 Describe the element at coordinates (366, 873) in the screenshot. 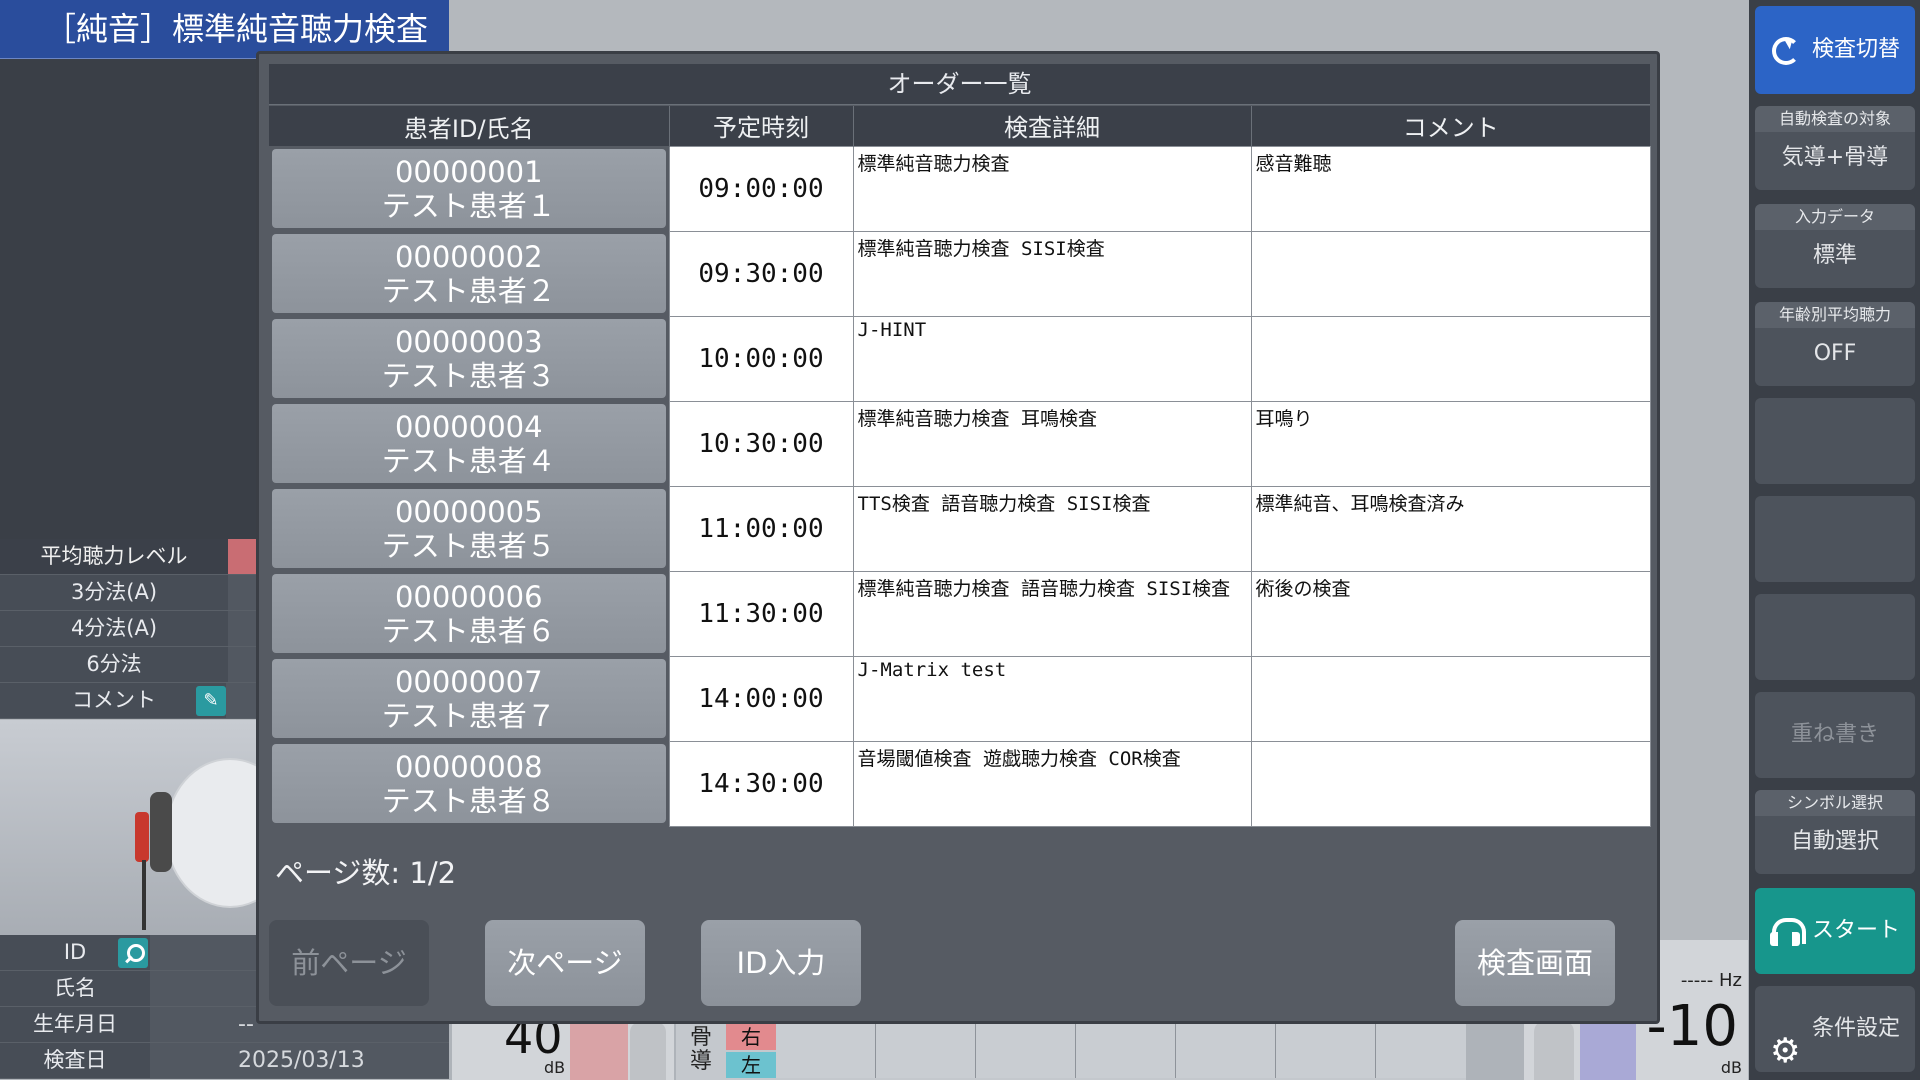

I see `page-count: ページ数: 1/2` at that location.